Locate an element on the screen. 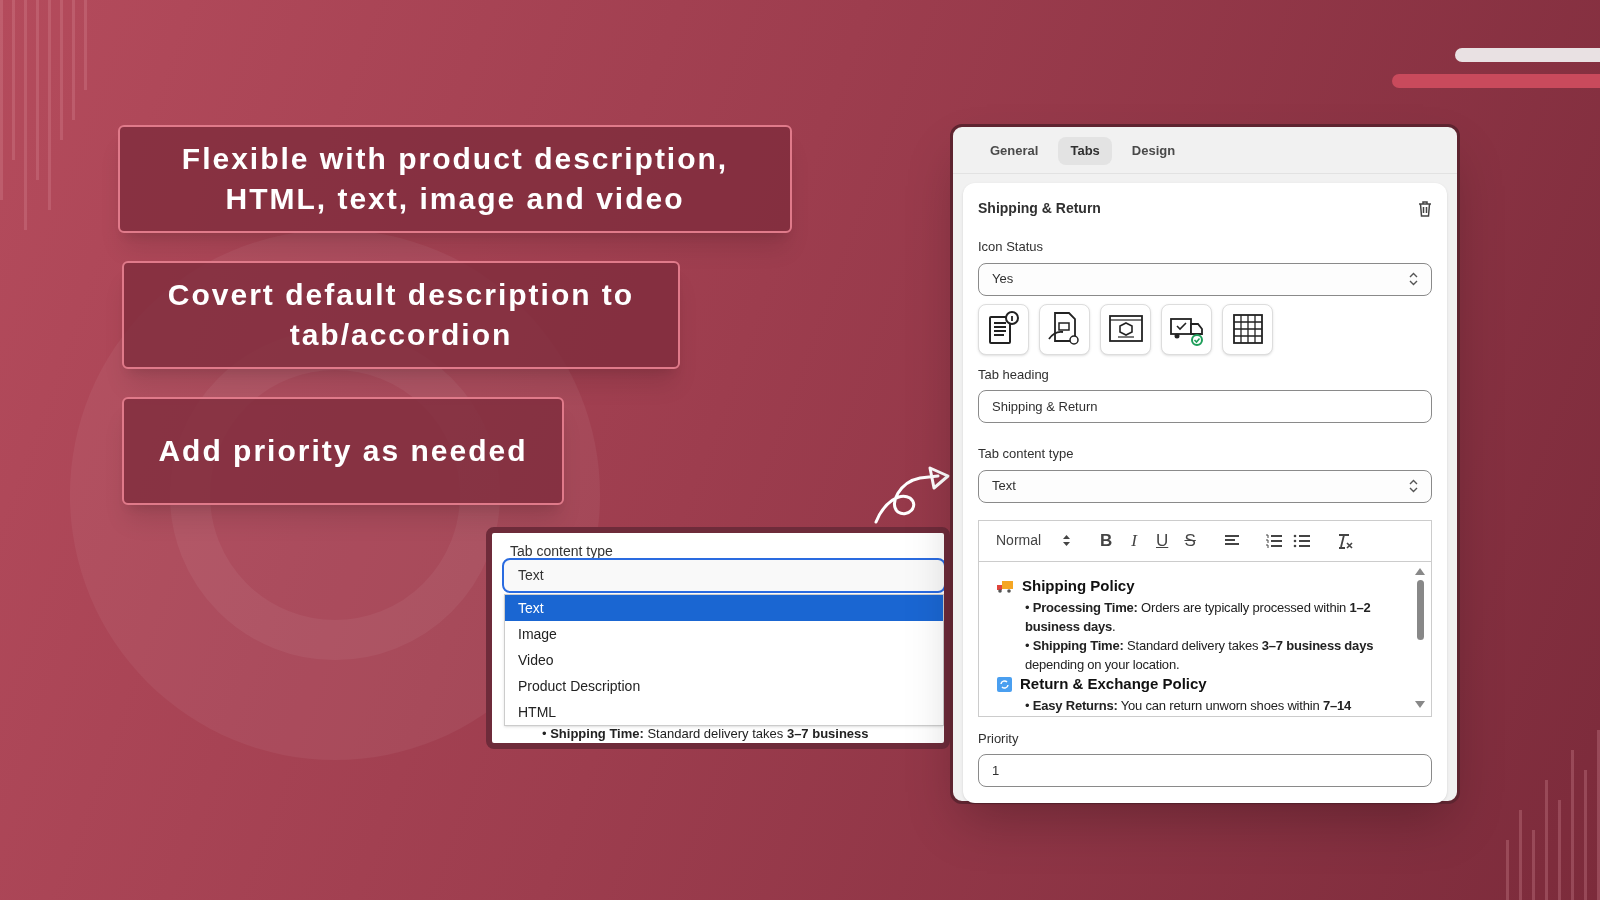 The image size is (1600, 900). truck-icon is located at coordinates (1005, 586).